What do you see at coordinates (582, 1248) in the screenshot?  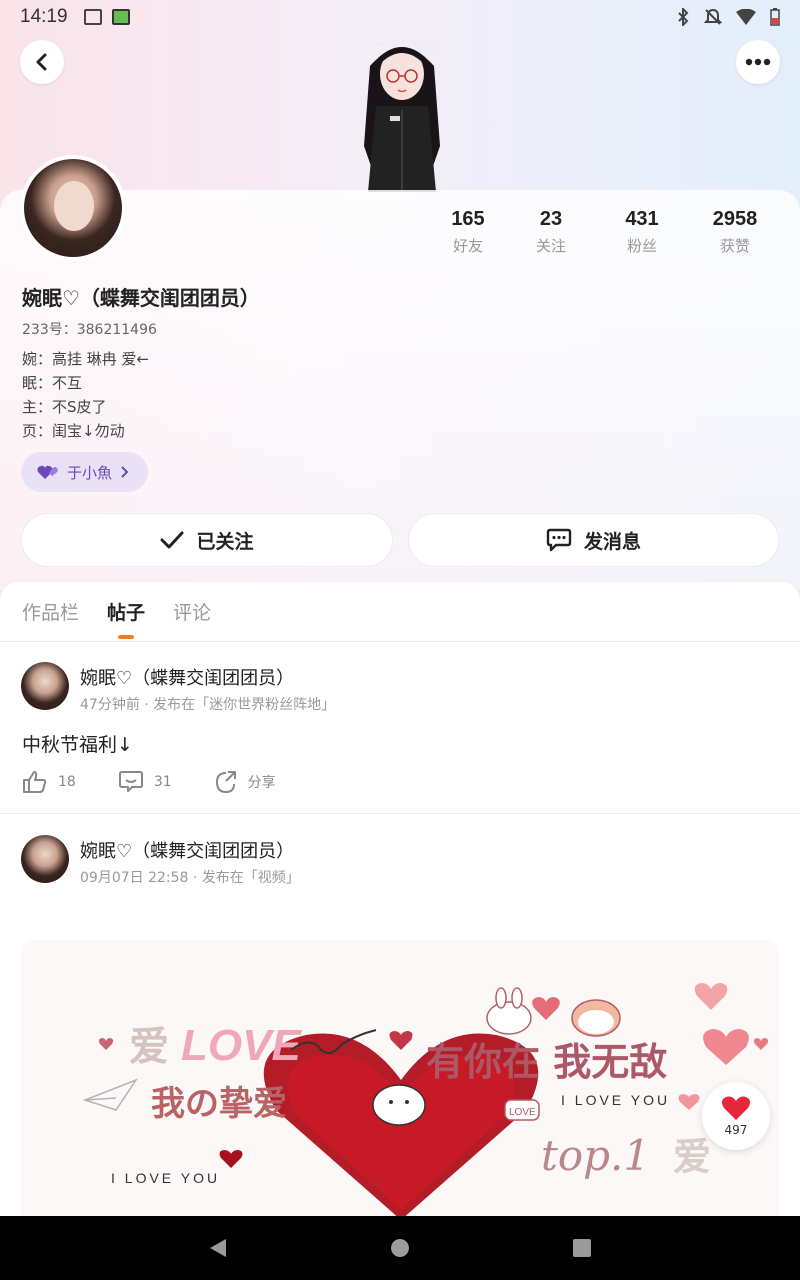 I see `nav-recents-icon` at bounding box center [582, 1248].